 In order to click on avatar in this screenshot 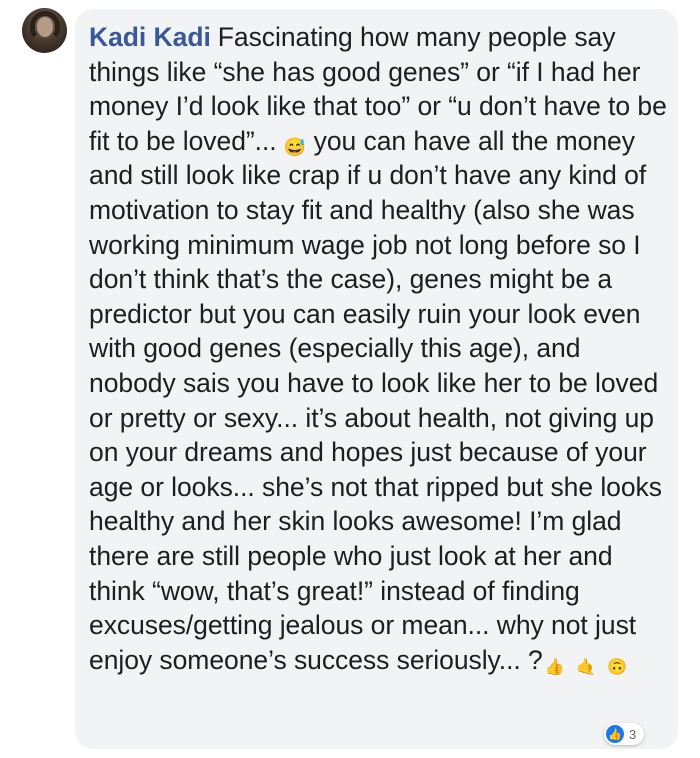, I will do `click(44, 30)`.